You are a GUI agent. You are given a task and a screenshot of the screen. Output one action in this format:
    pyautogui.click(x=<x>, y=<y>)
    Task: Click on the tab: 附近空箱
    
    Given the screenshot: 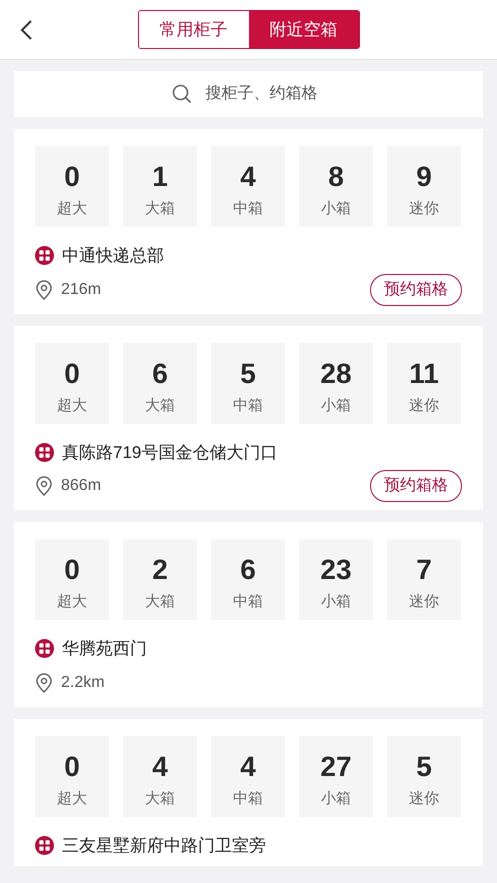 What is the action you would take?
    pyautogui.click(x=303, y=29)
    